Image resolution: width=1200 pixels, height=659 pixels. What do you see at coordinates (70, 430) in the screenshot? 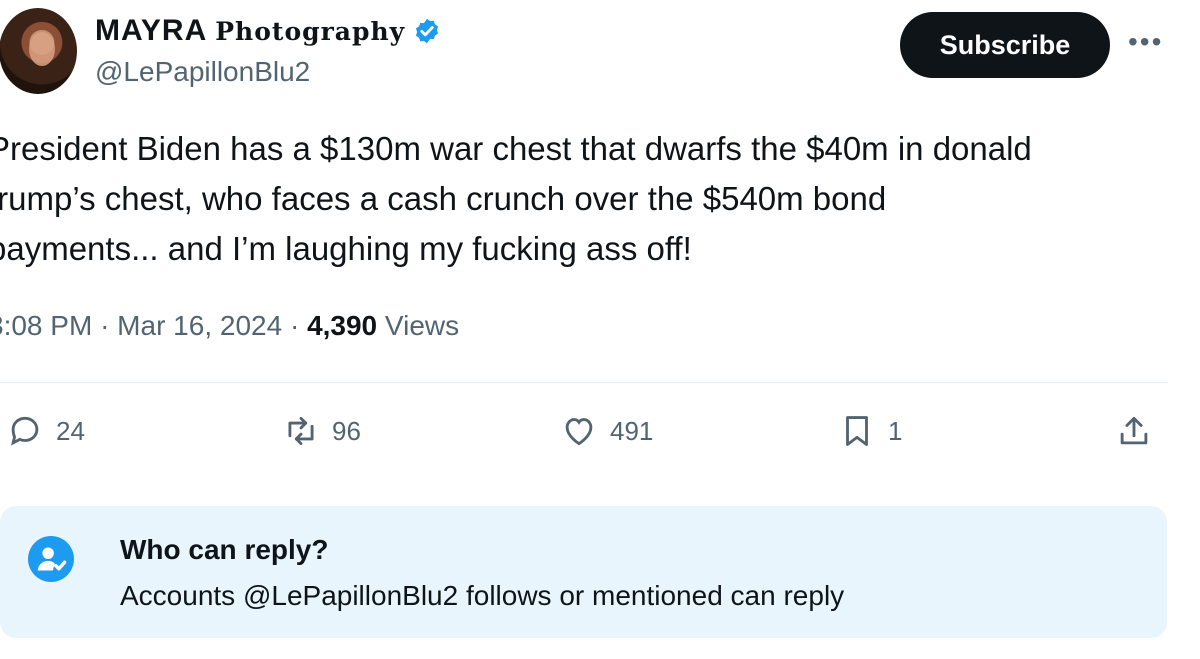
I see `reply-count: 24` at bounding box center [70, 430].